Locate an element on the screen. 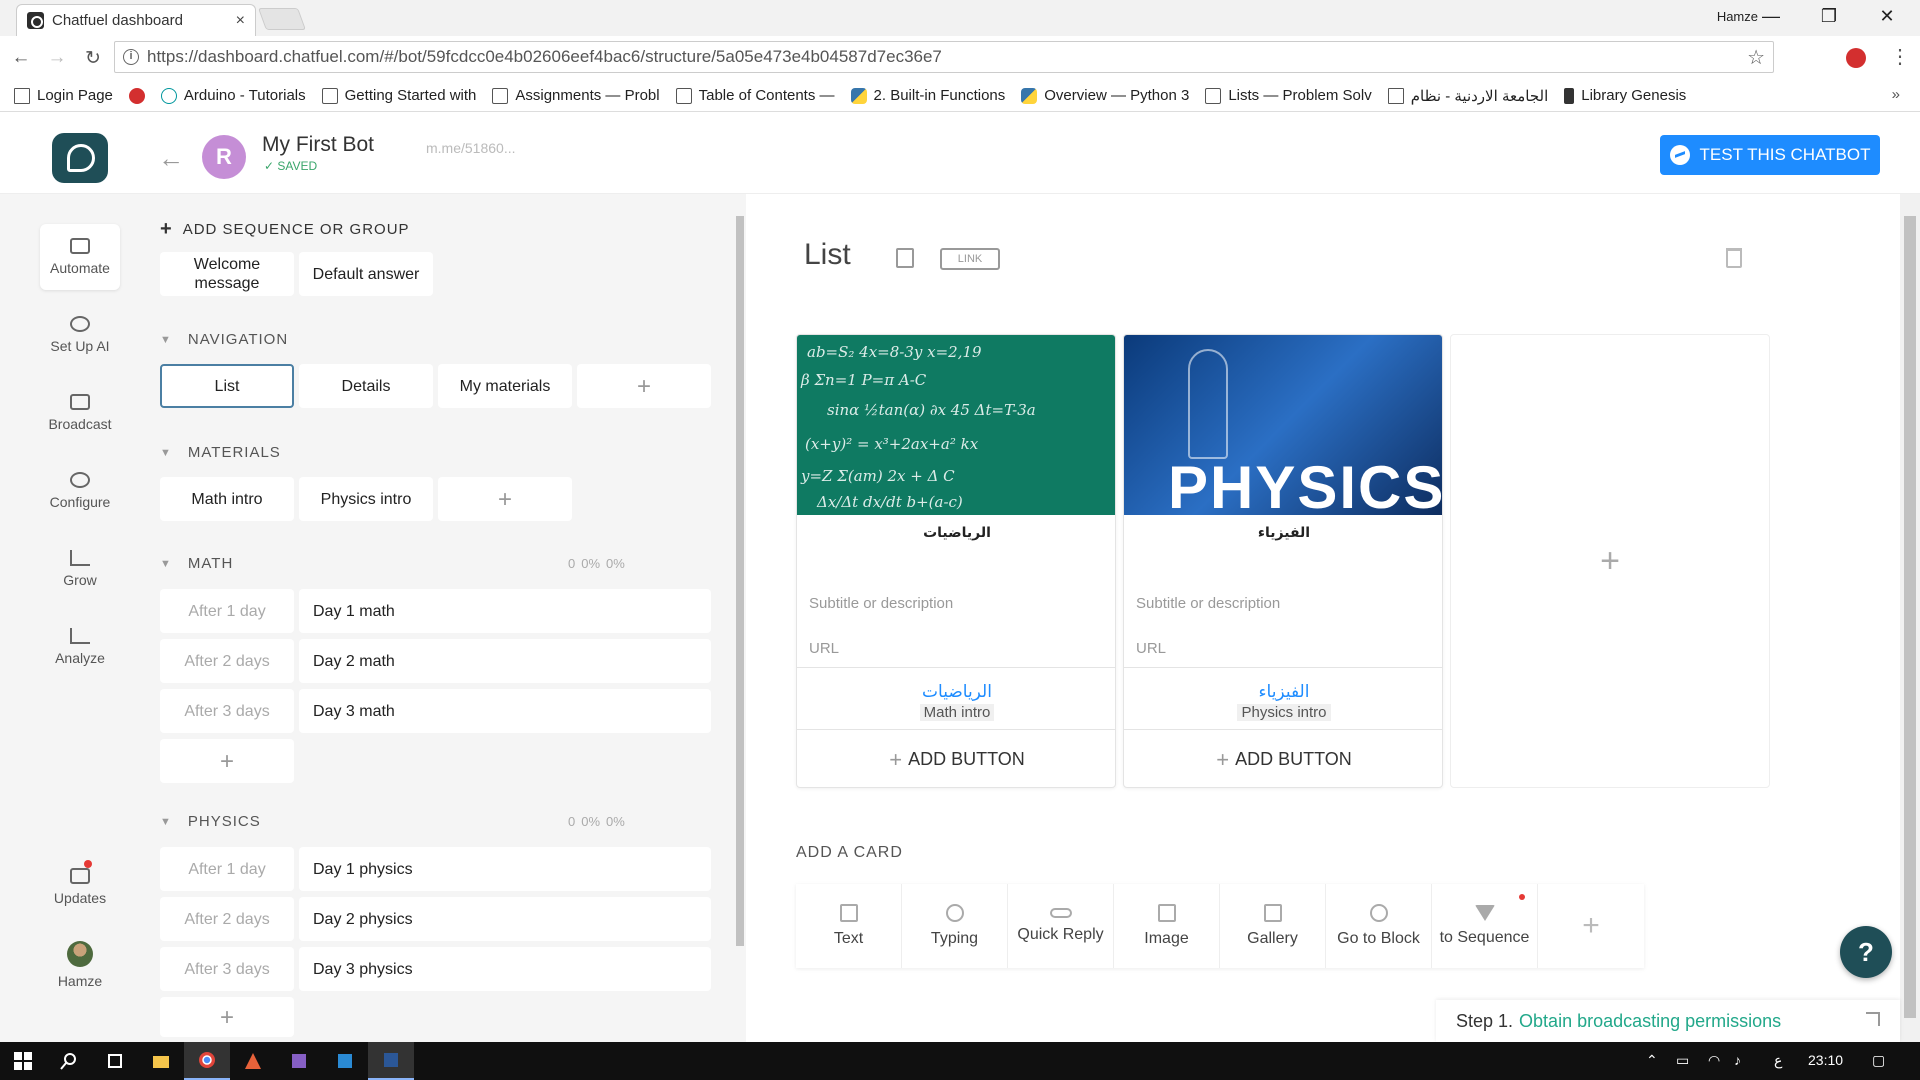 Image resolution: width=1920 pixels, height=1080 pixels. notifications-icon: ▢ is located at coordinates (1878, 1060).